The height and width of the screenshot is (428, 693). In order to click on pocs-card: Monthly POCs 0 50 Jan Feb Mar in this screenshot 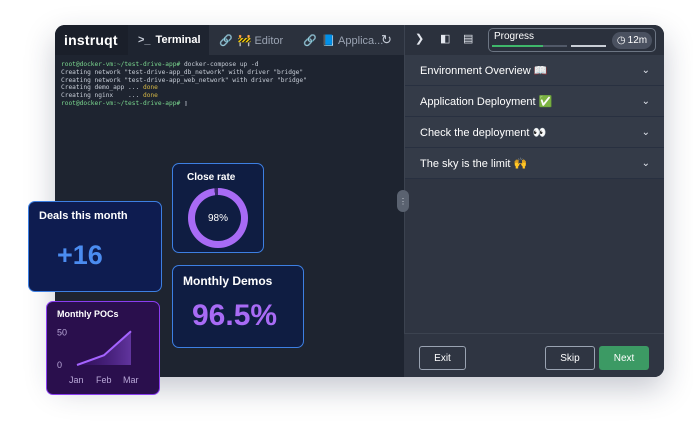, I will do `click(103, 348)`.